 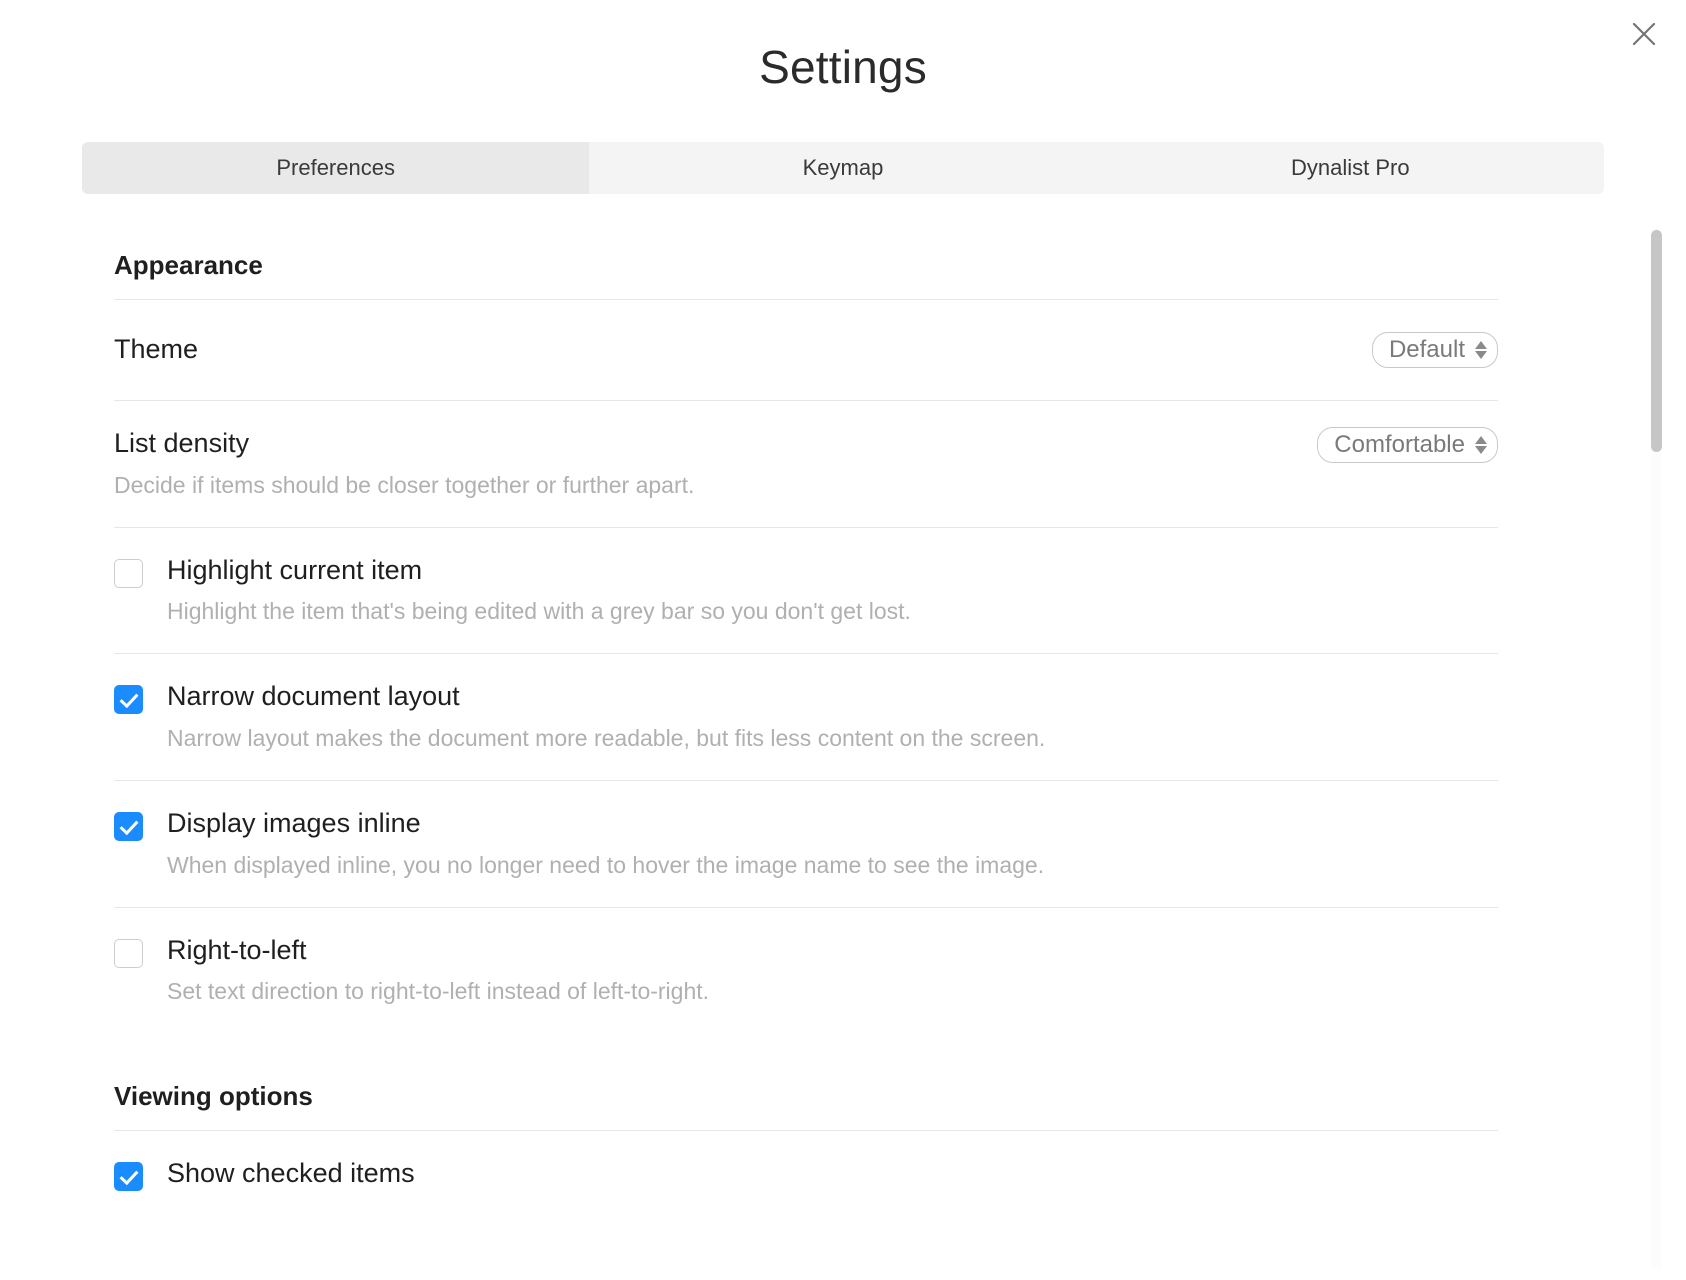 What do you see at coordinates (806, 1177) in the screenshot?
I see `setting-row-show-checked-items: Show checked items` at bounding box center [806, 1177].